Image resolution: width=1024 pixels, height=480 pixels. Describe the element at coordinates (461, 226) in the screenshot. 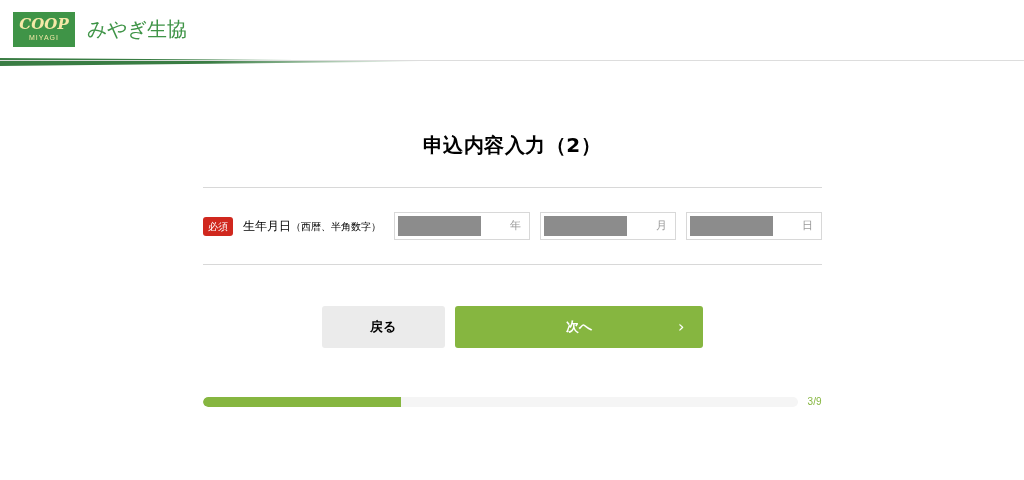

I see `input-field: 年` at that location.